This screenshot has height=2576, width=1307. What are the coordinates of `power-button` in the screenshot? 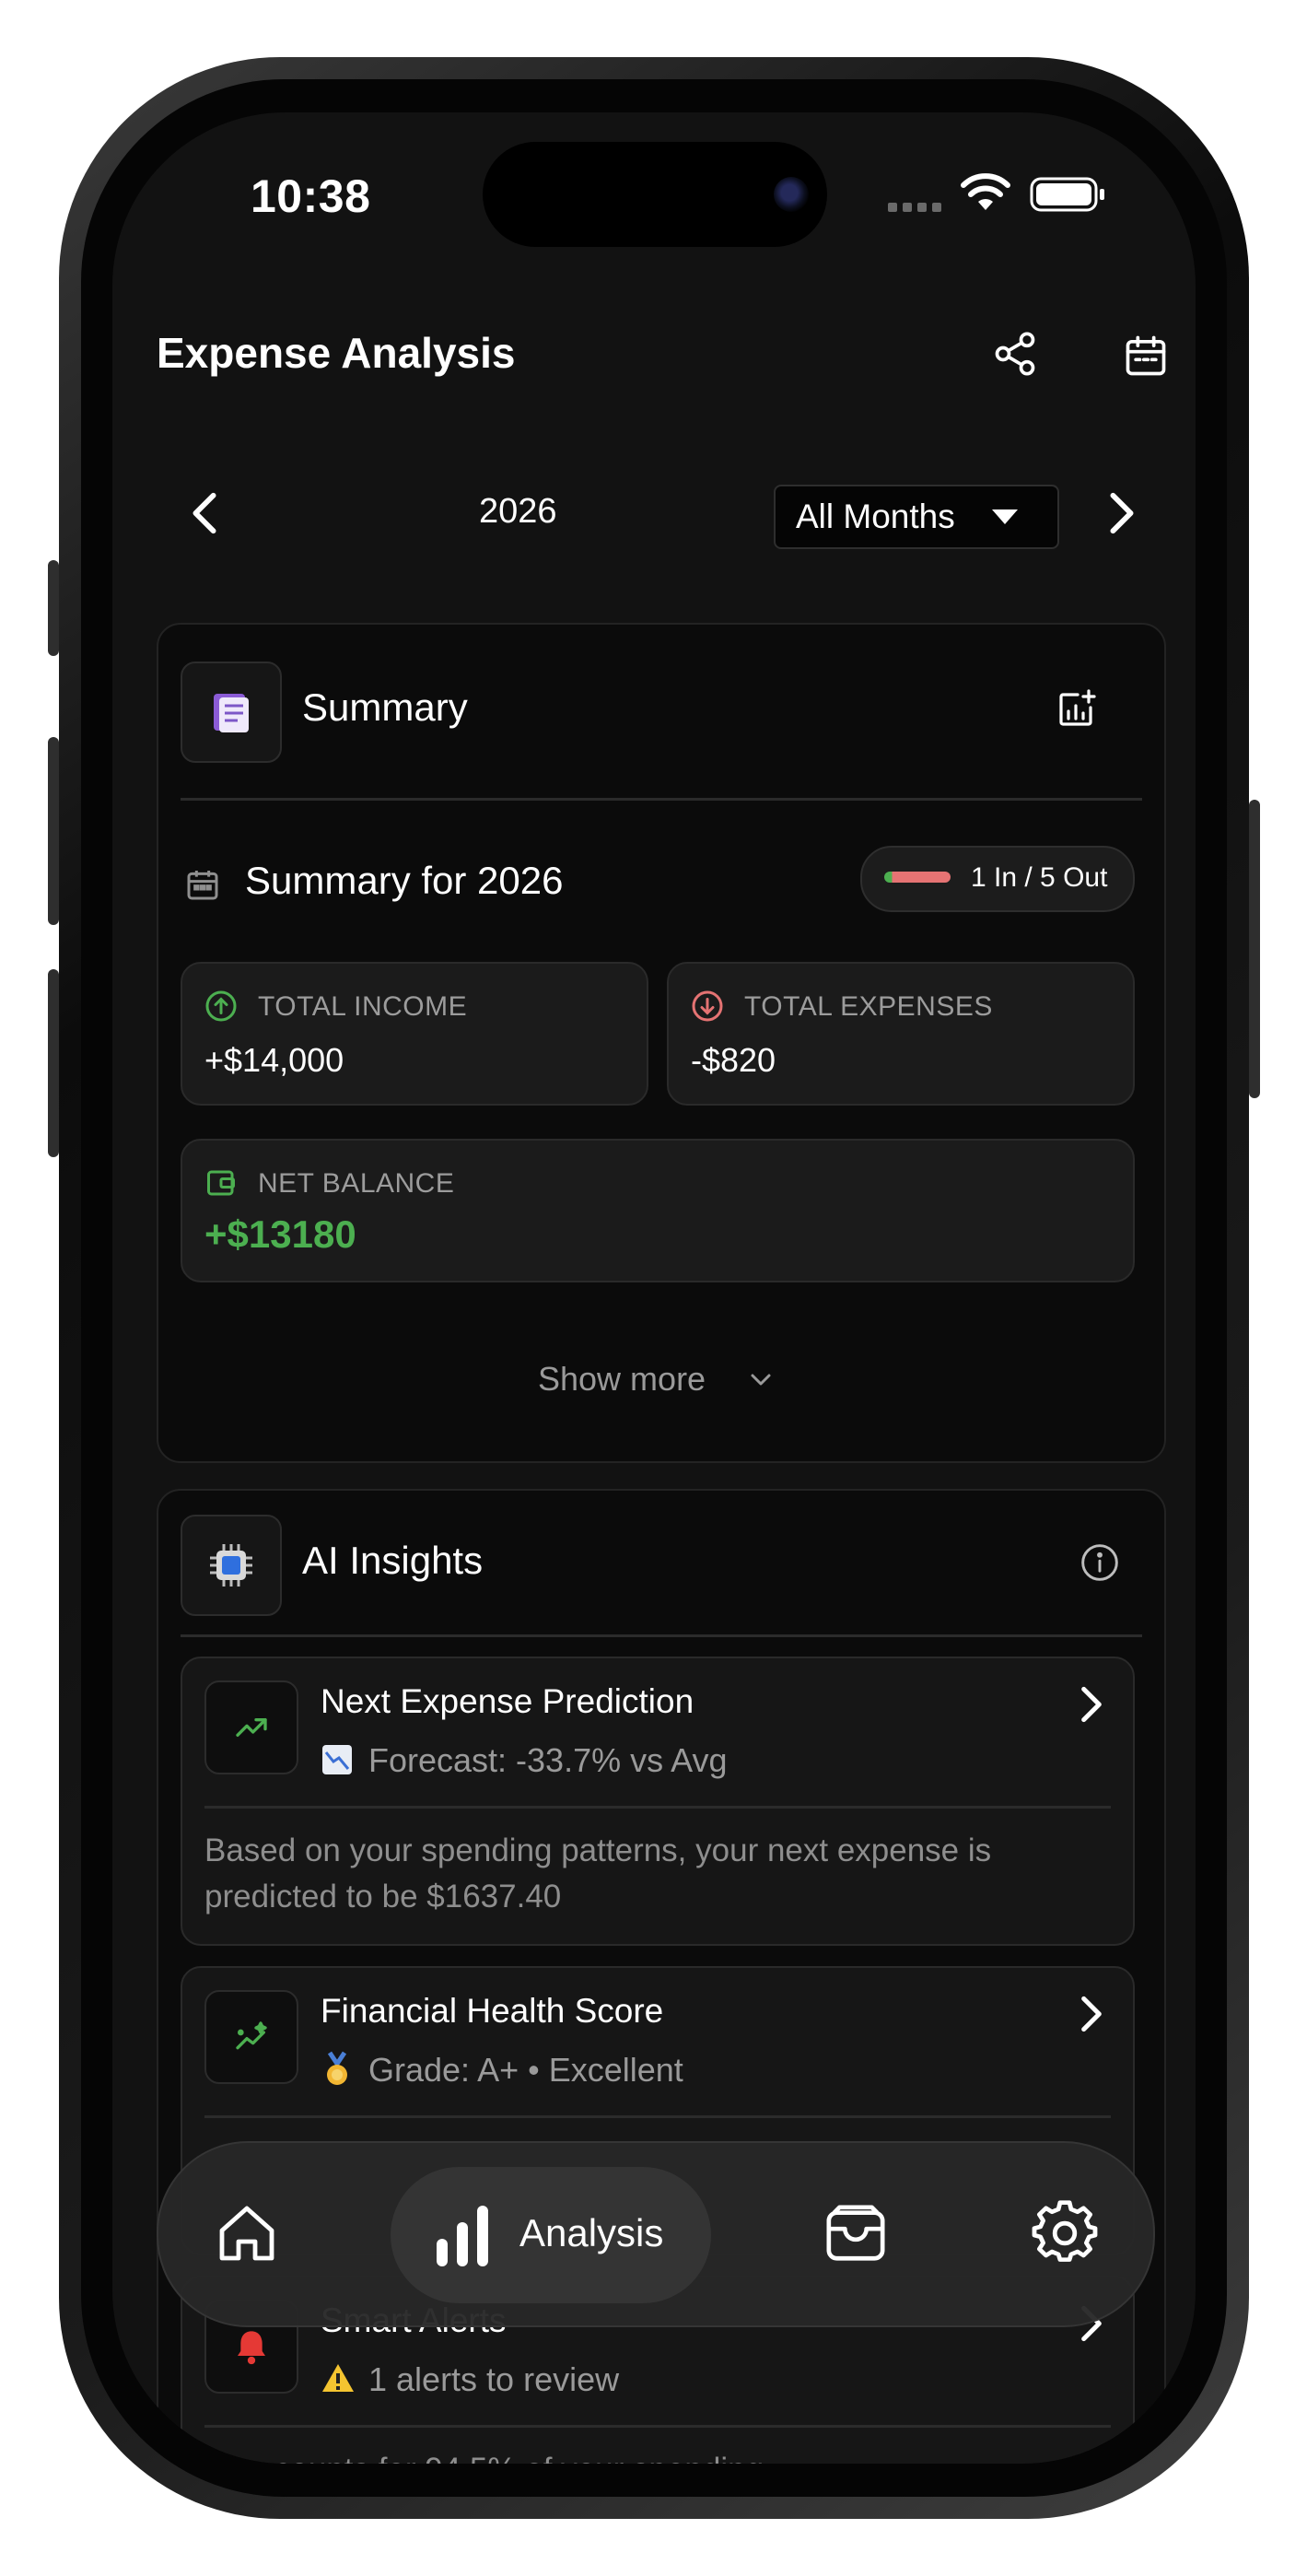 It's located at (1255, 949).